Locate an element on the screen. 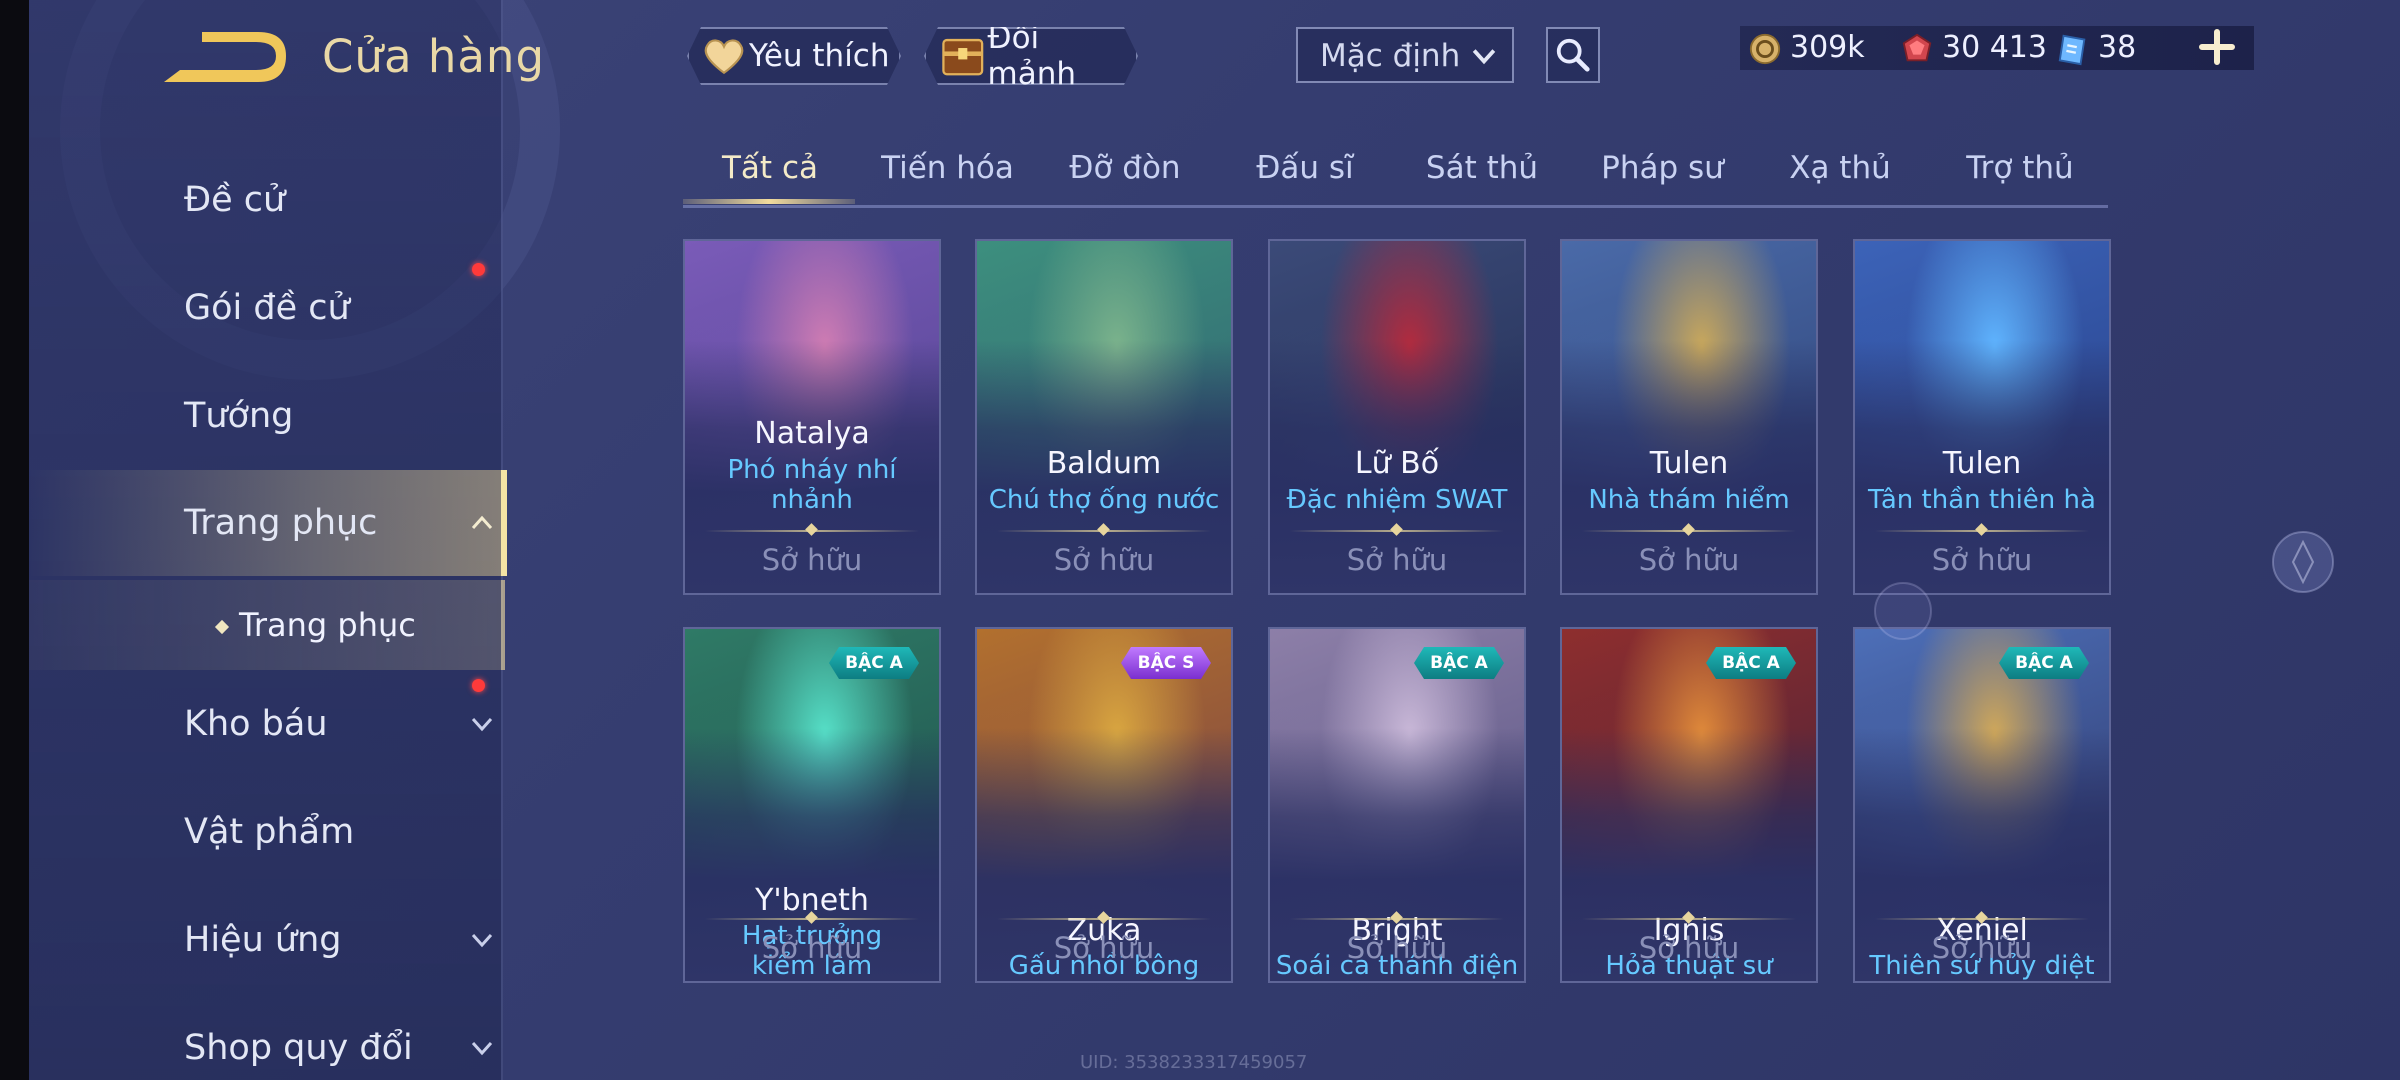 Image resolution: width=2400 pixels, height=1080 pixels. sidebar-item-heroes: Tướng is located at coordinates (265, 416).